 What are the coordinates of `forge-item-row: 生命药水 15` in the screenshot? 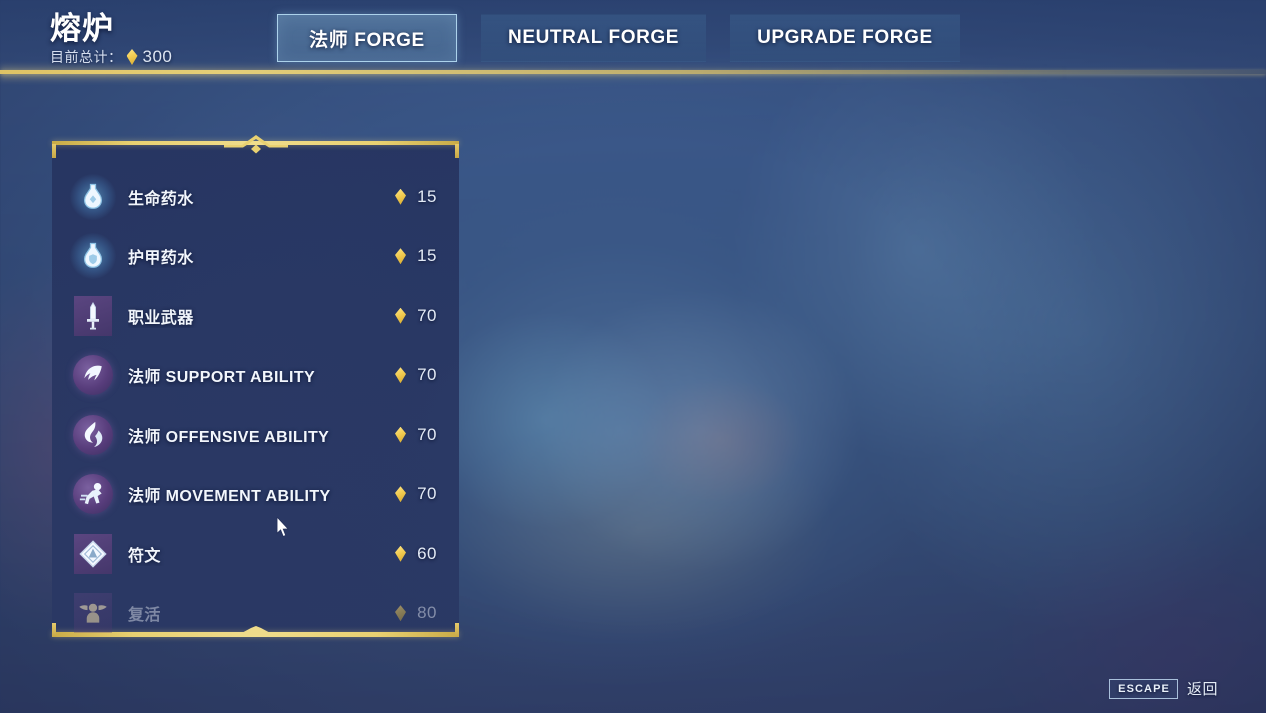 It's located at (255, 197).